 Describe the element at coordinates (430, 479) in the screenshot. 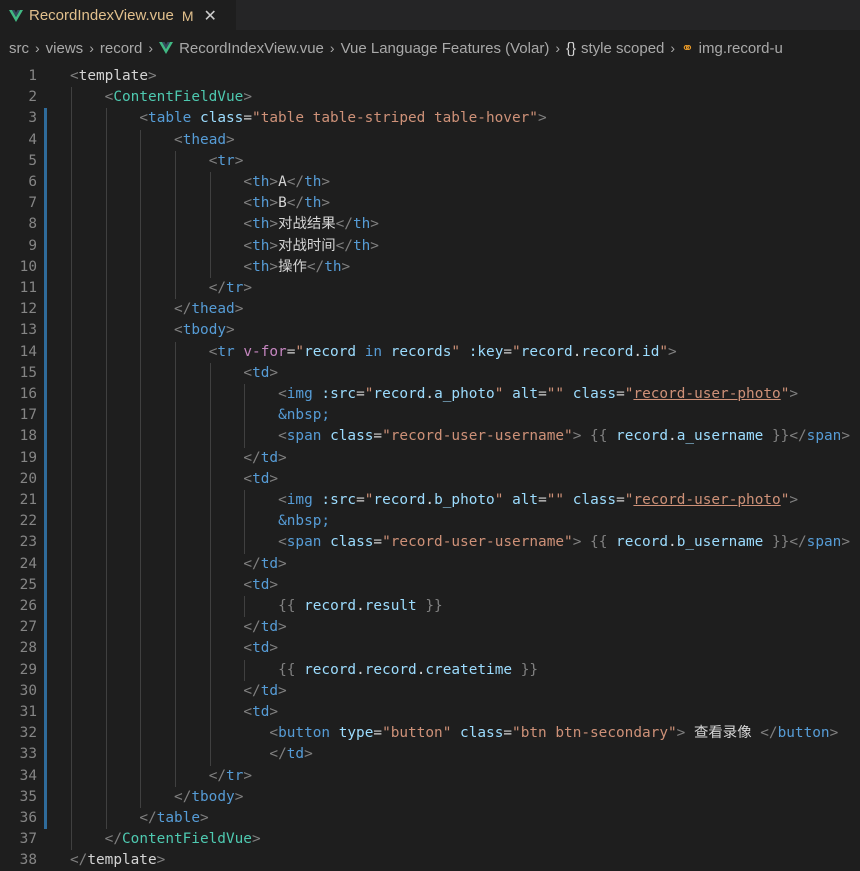

I see `code-line: 20 <td>` at that location.